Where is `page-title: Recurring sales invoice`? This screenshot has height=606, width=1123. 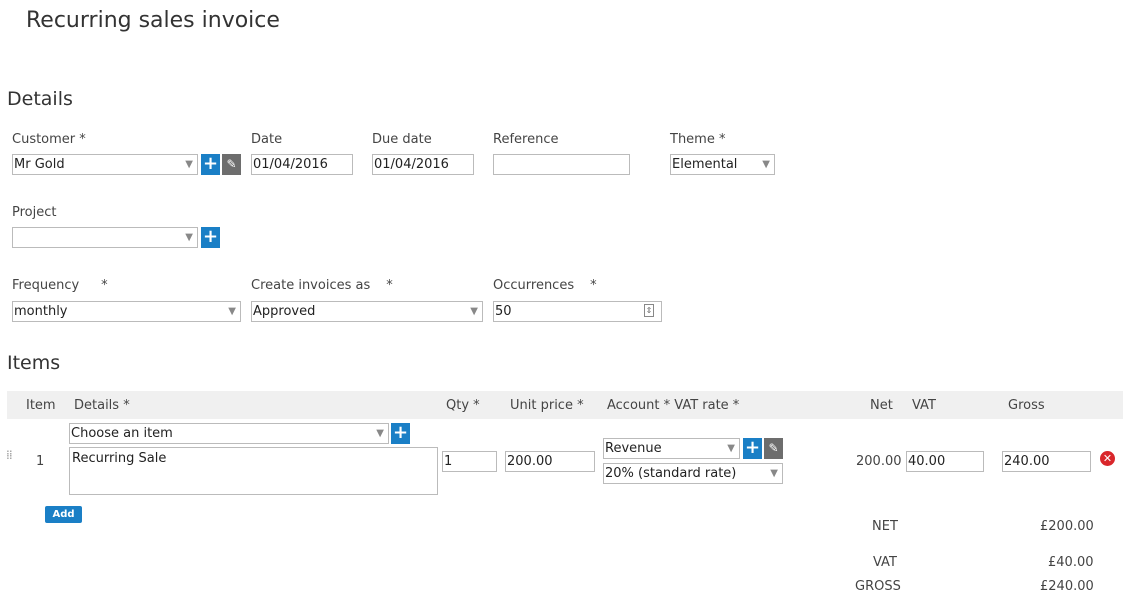
page-title: Recurring sales invoice is located at coordinates (153, 20).